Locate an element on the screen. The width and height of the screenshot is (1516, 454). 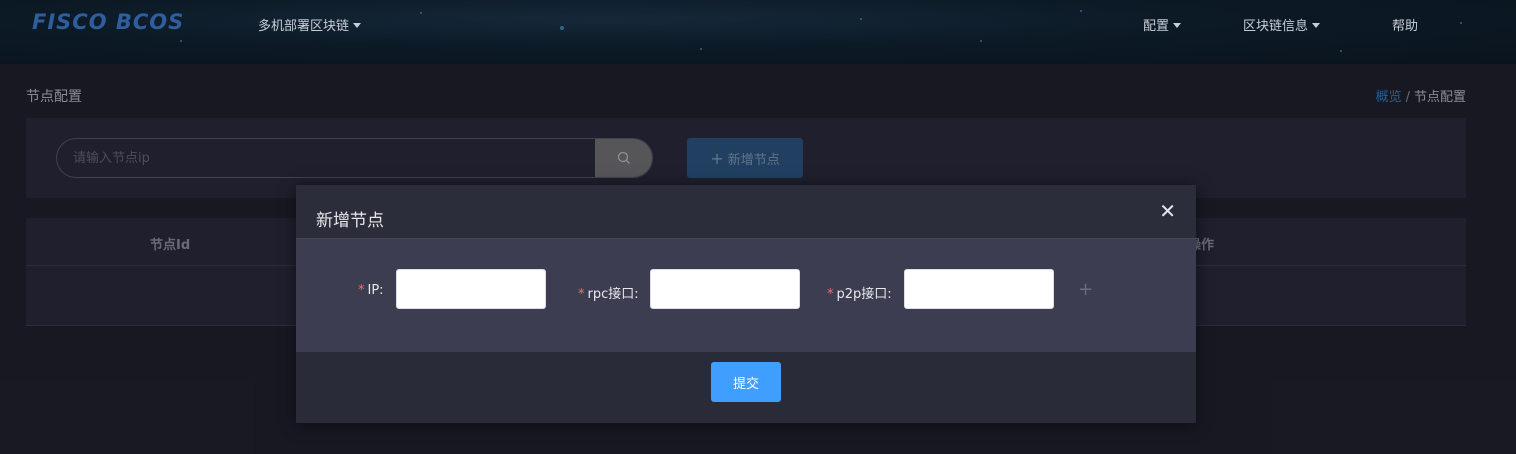
p2p-port-field is located at coordinates (979, 289).